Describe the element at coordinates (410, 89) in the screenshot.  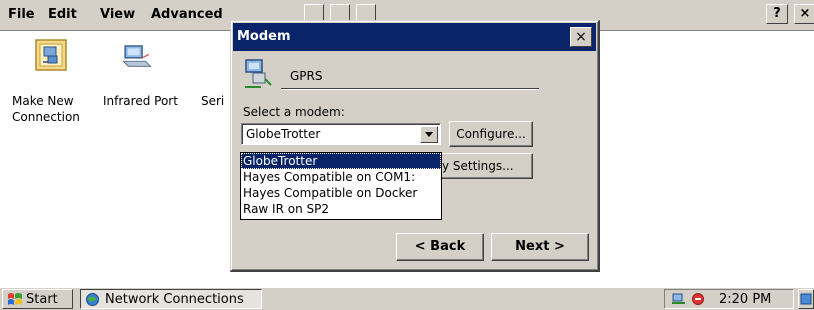
I see `header-divider` at that location.